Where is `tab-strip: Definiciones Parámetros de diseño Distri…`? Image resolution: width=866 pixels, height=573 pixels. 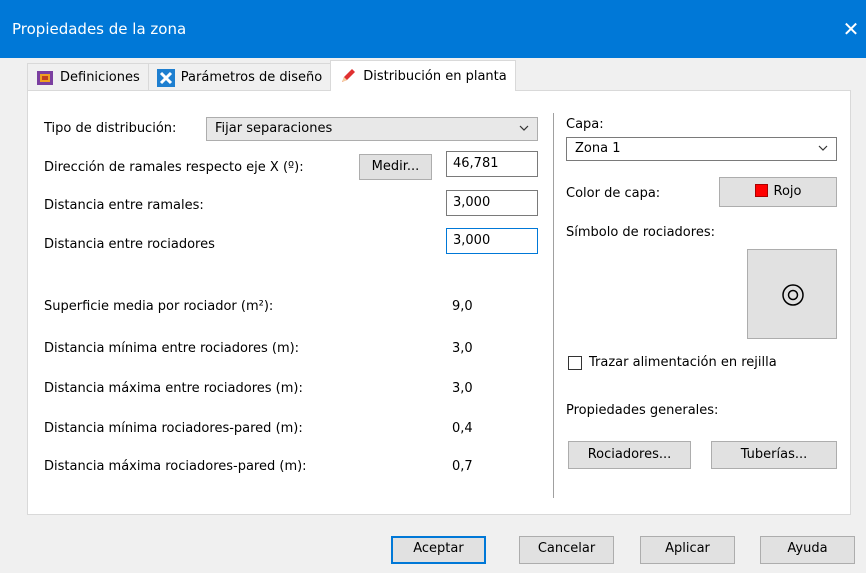
tab-strip: Definiciones Parámetros de diseño Distri… is located at coordinates (271, 75).